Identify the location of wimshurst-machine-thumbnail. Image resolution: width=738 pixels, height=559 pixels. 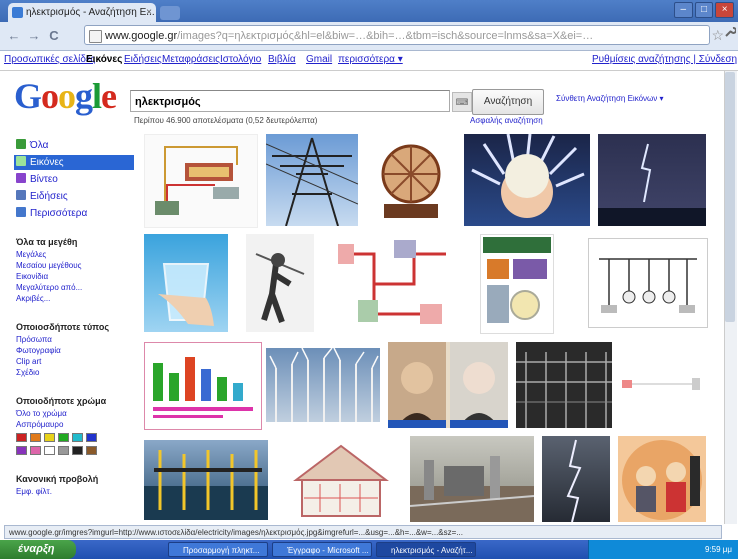
(411, 181).